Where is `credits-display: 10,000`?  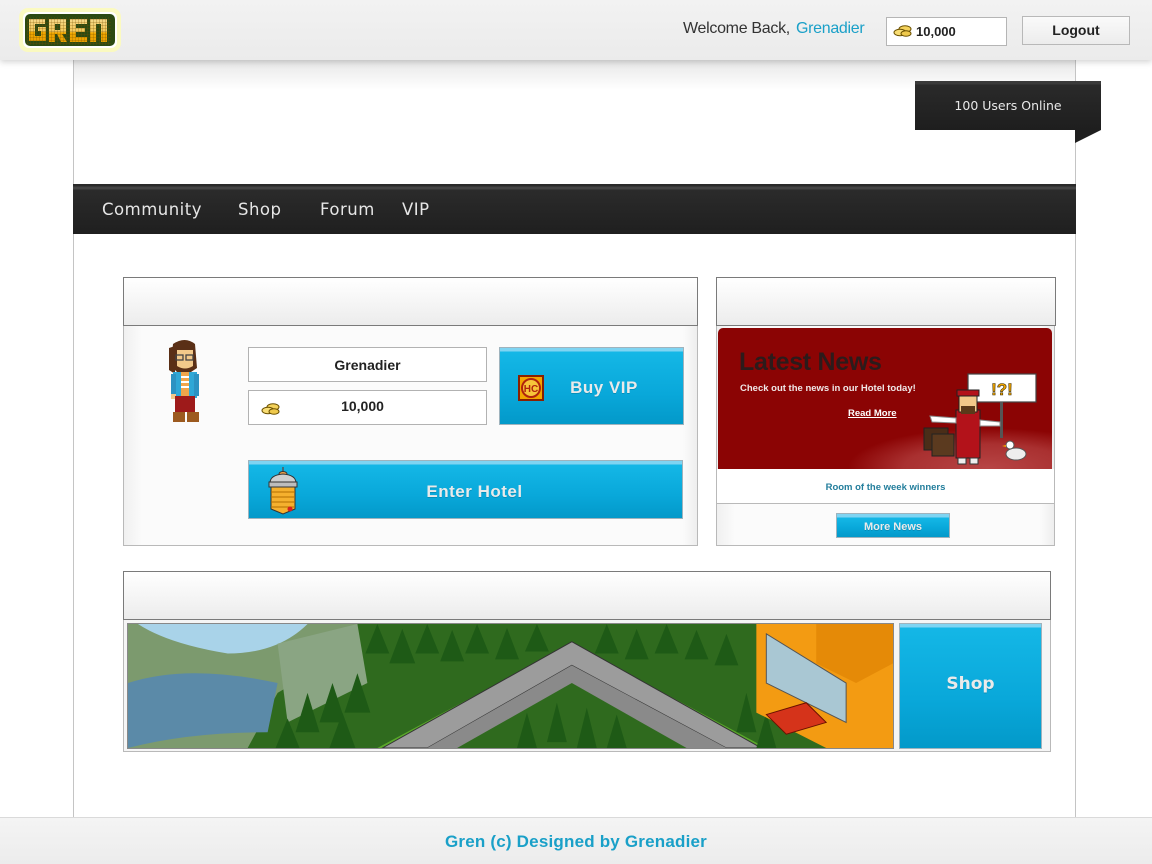
credits-display: 10,000 is located at coordinates (946, 31).